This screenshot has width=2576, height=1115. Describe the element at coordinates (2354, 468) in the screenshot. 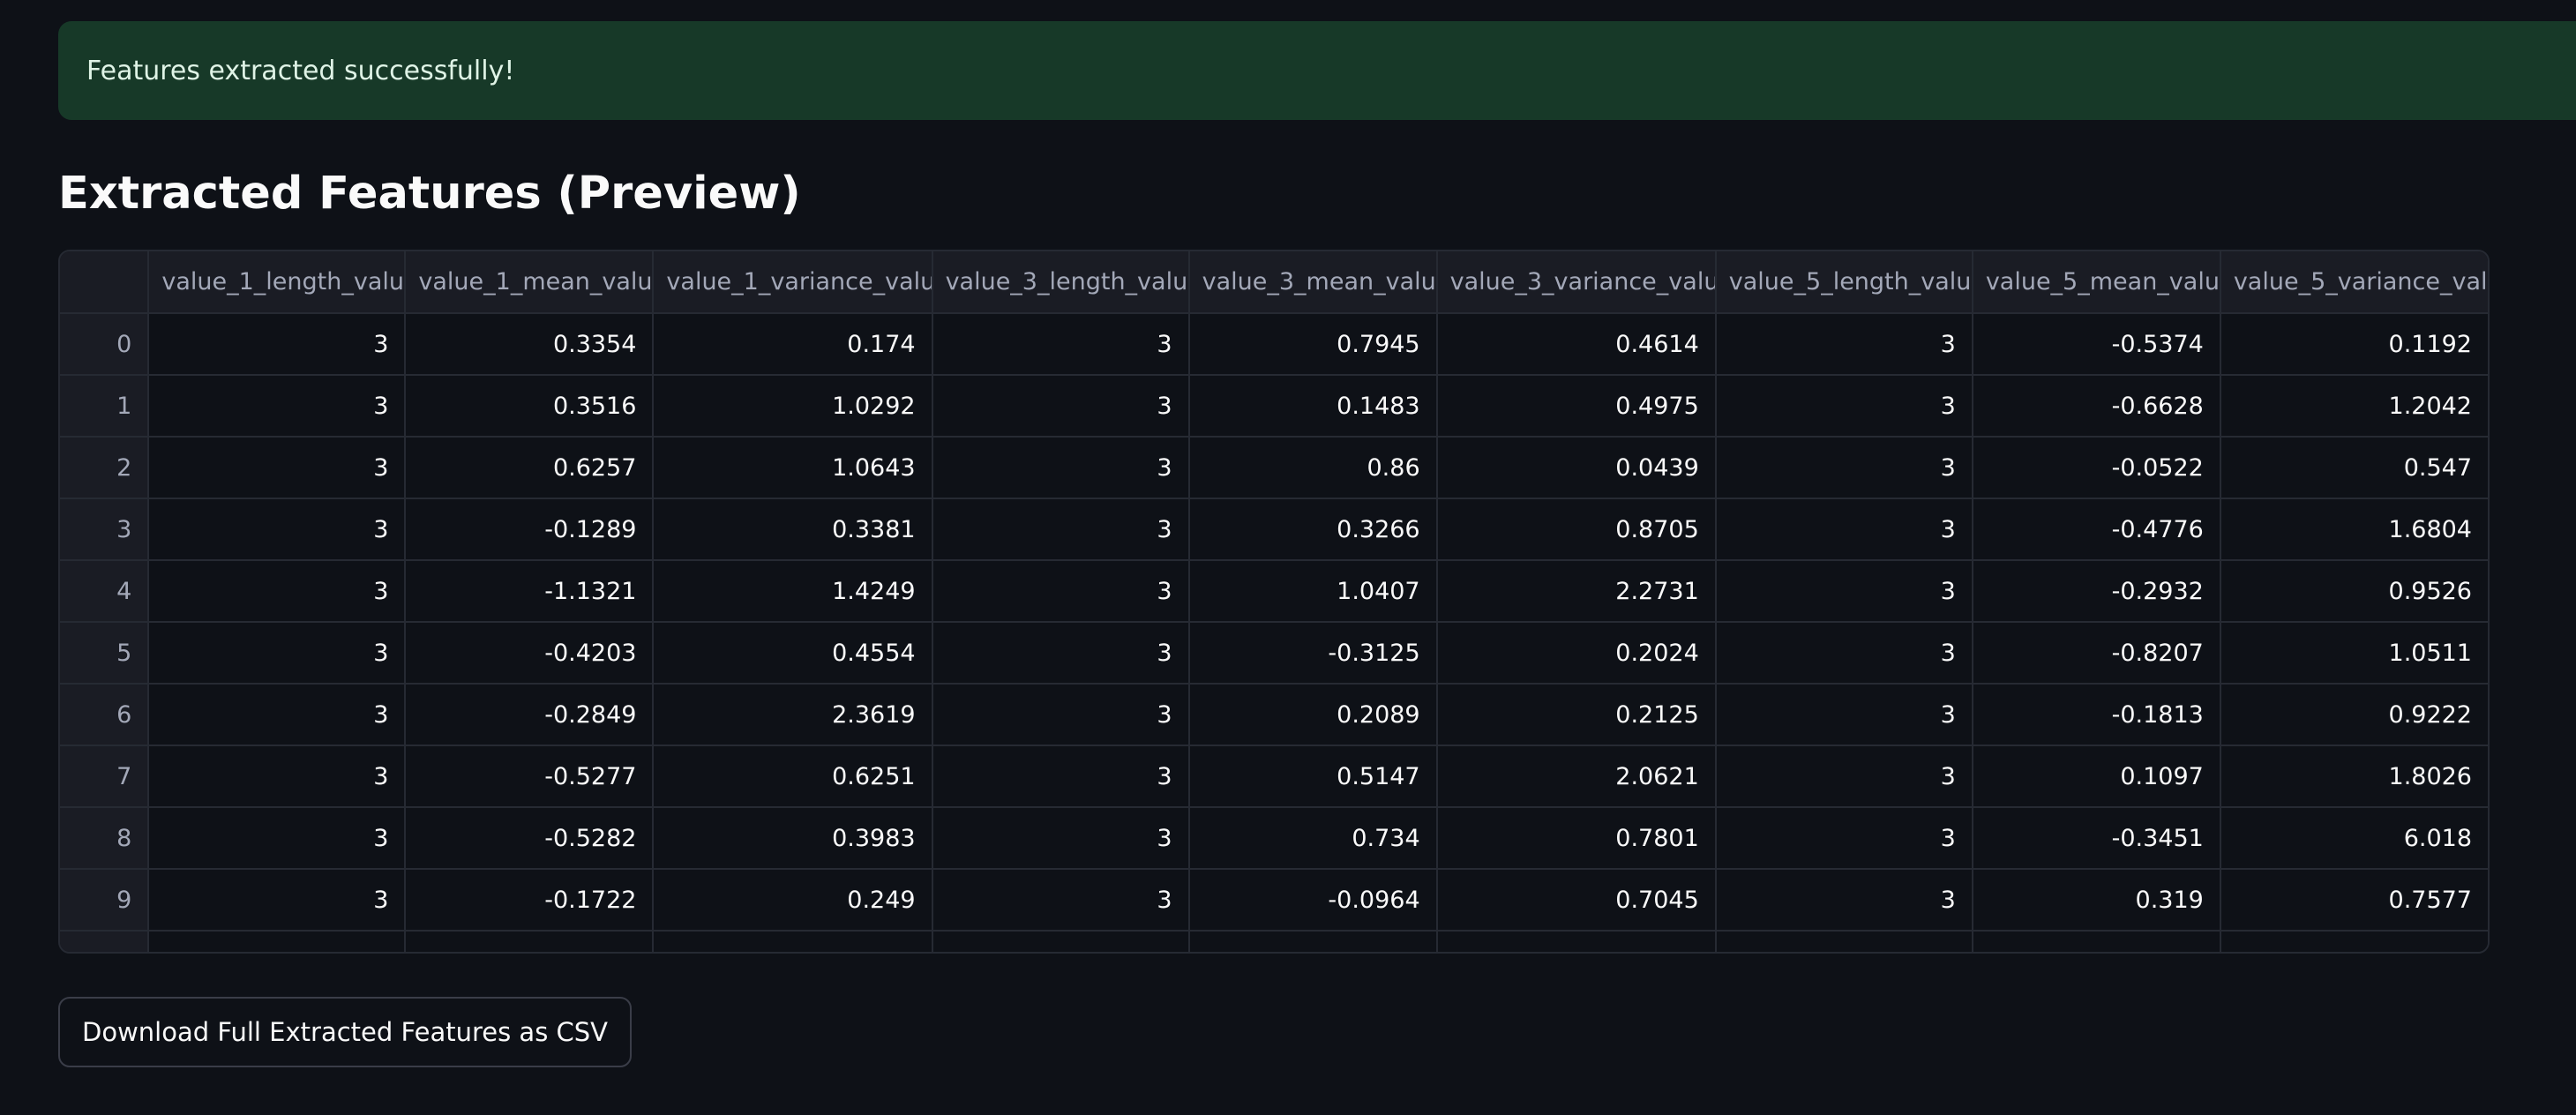

I see `table-cell: 0.547` at that location.